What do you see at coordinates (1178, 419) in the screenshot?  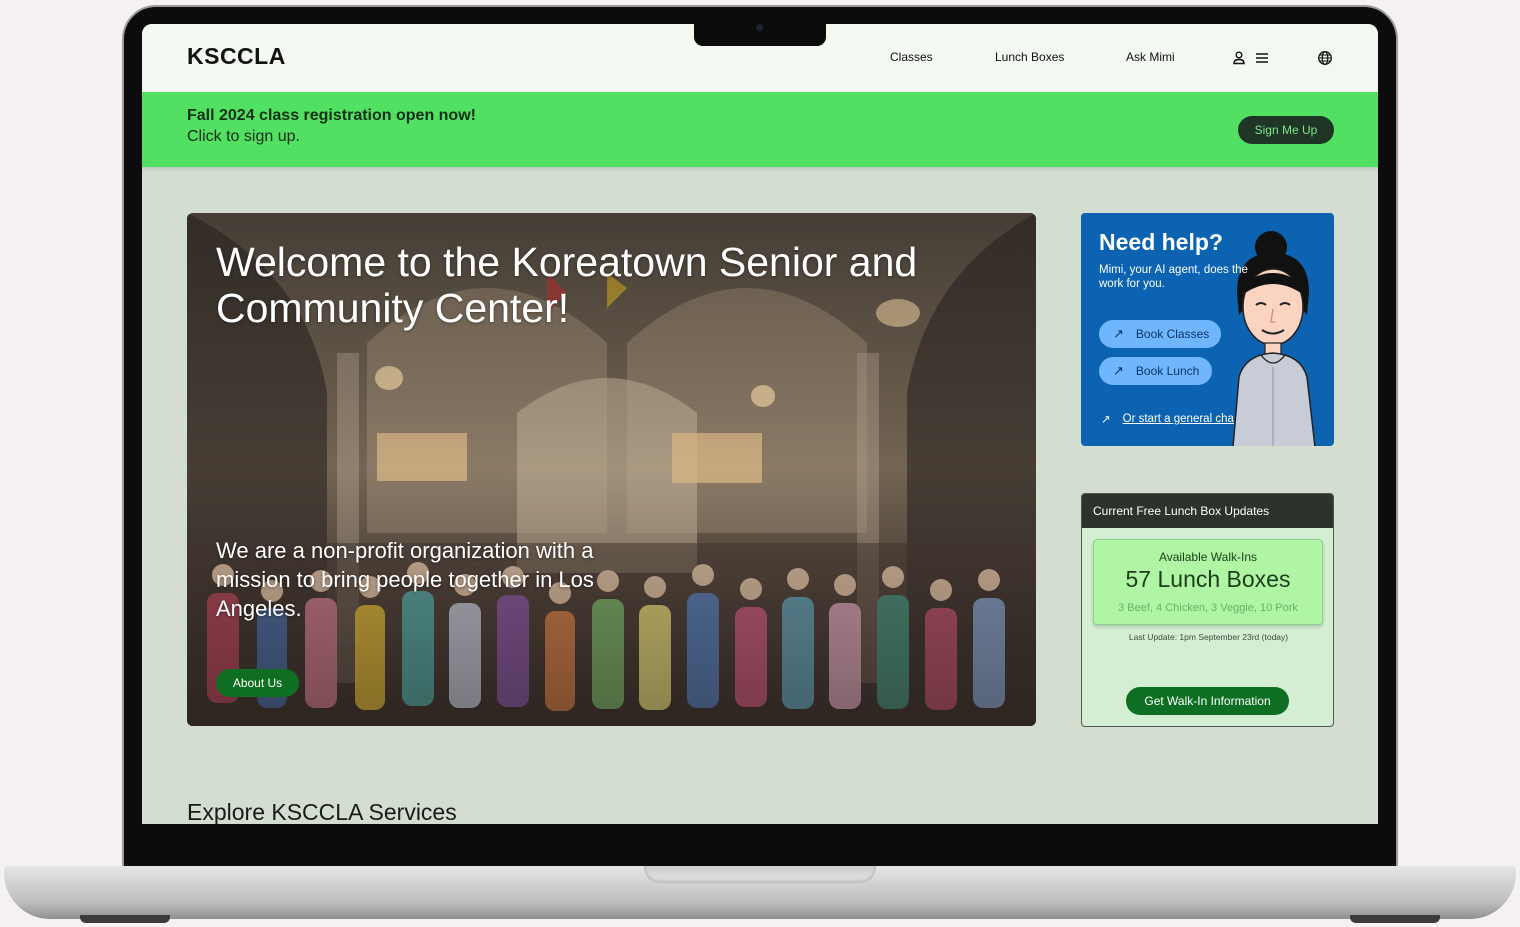 I see `general-chat-label: Or start a general cha` at bounding box center [1178, 419].